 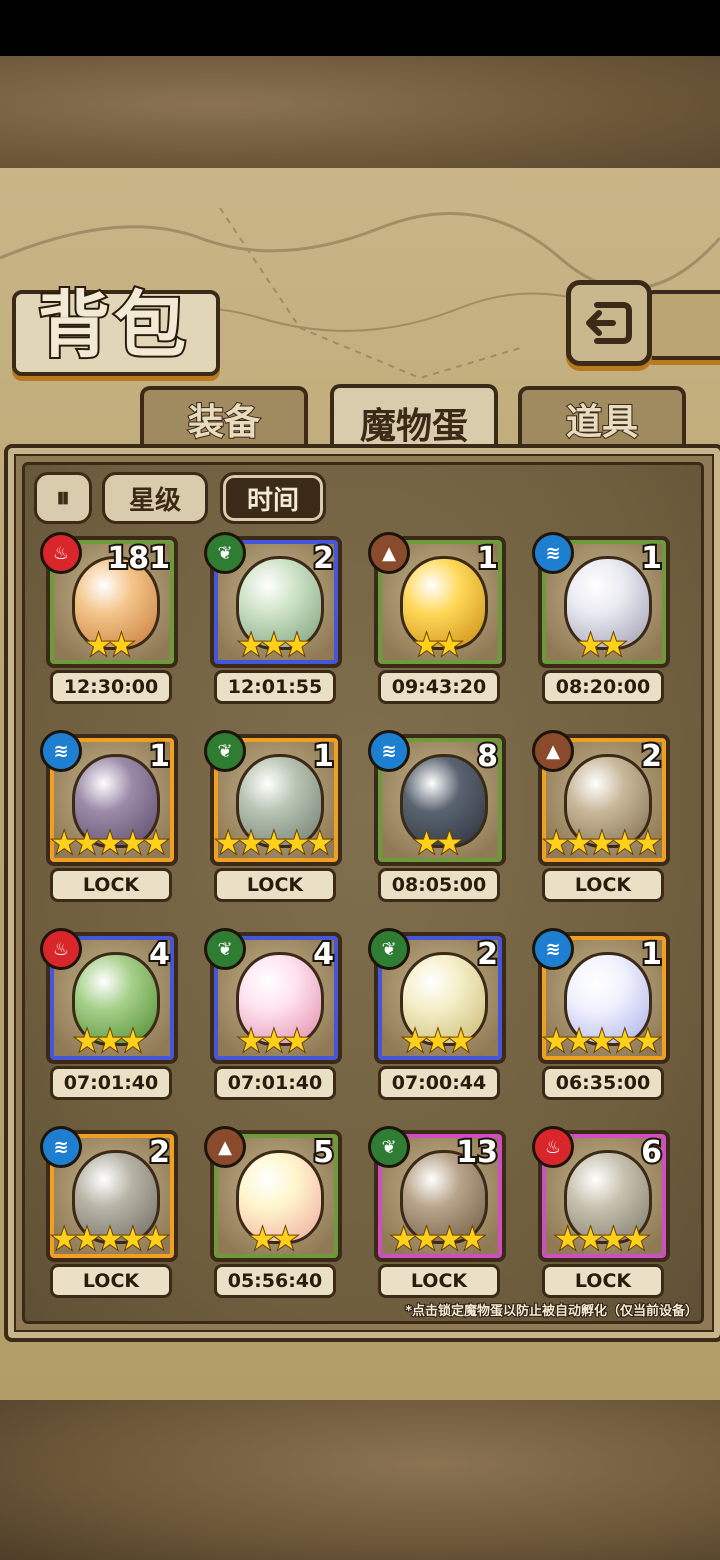 I want to click on egg-card: ❦ 2 ★★★ 07:00:44, so click(x=437, y=1014).